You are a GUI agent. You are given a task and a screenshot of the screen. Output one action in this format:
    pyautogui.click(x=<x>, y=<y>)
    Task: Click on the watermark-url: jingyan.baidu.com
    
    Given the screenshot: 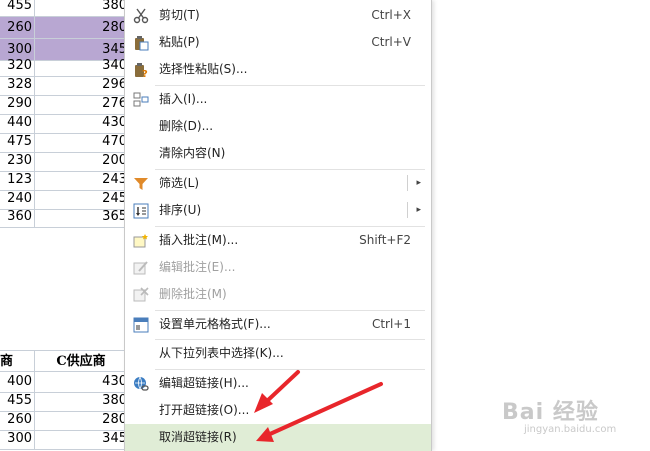 What is the action you would take?
    pyautogui.click(x=570, y=429)
    